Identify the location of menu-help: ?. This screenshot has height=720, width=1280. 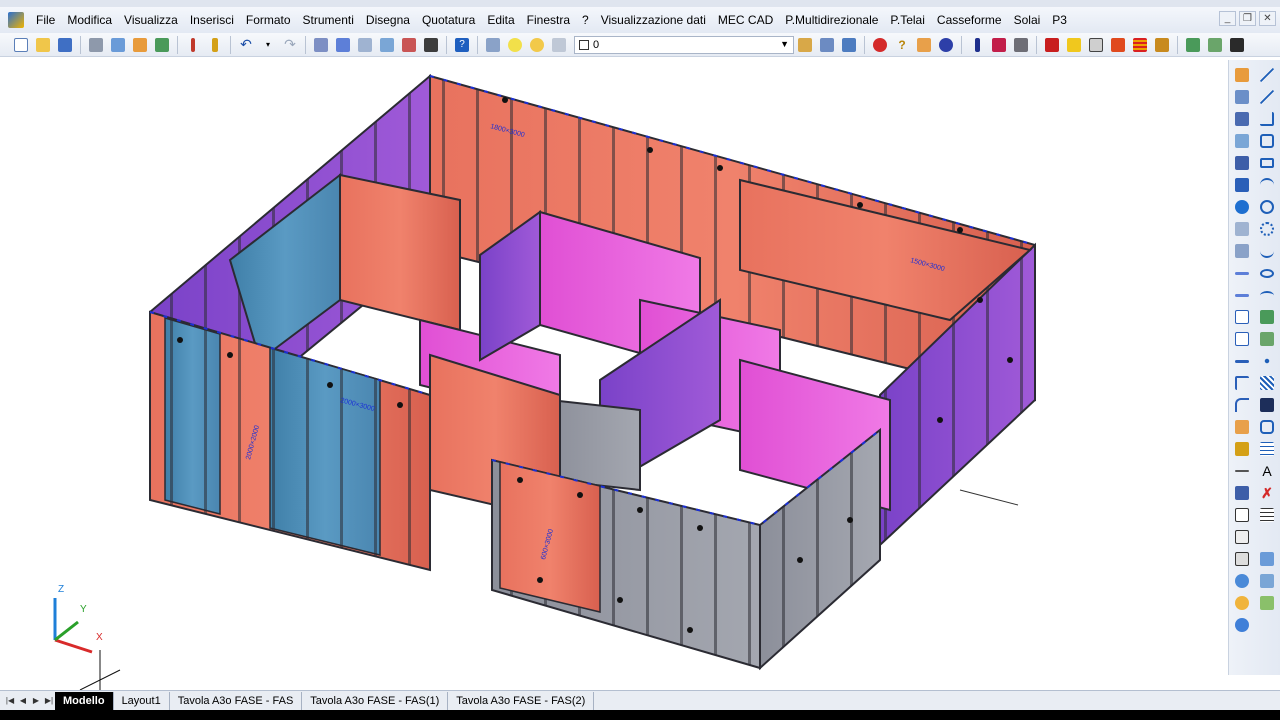
(585, 20).